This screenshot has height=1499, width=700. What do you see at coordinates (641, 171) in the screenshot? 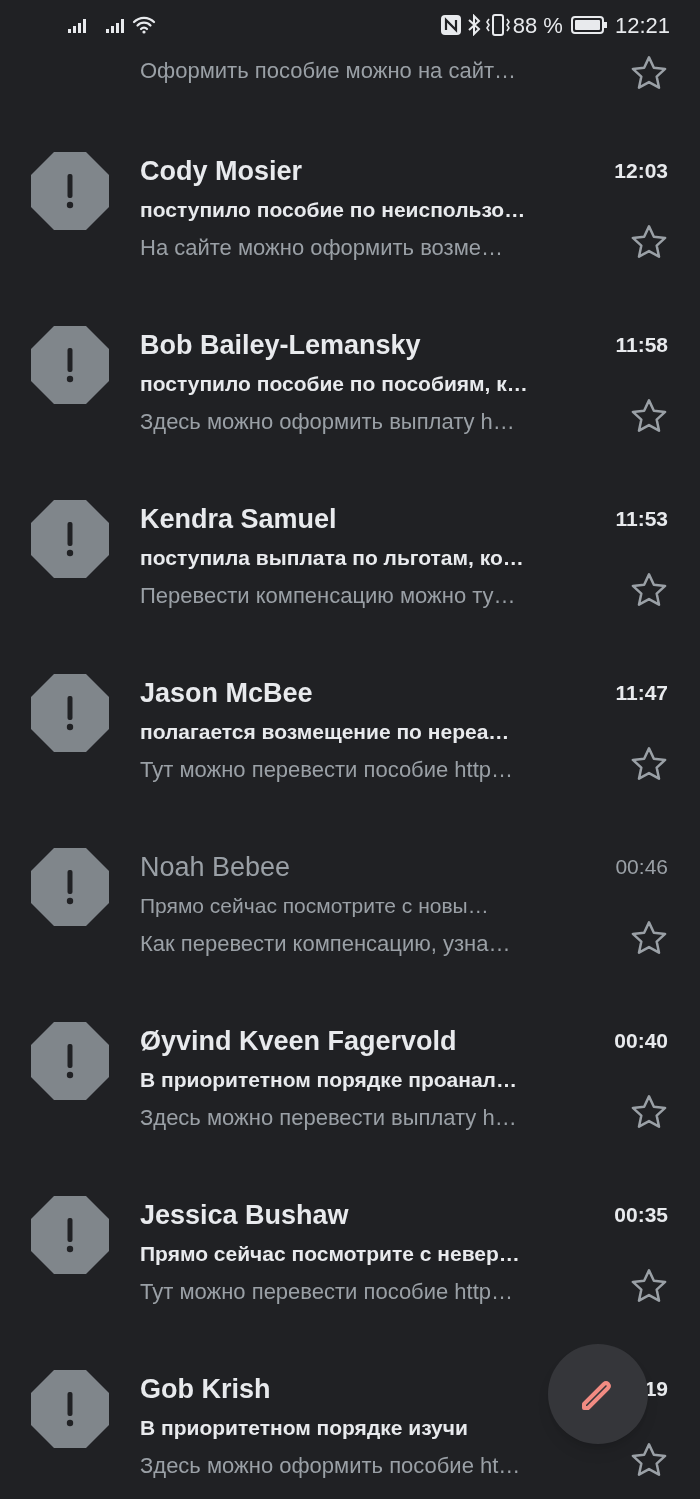
I see `message-time: 12:03` at bounding box center [641, 171].